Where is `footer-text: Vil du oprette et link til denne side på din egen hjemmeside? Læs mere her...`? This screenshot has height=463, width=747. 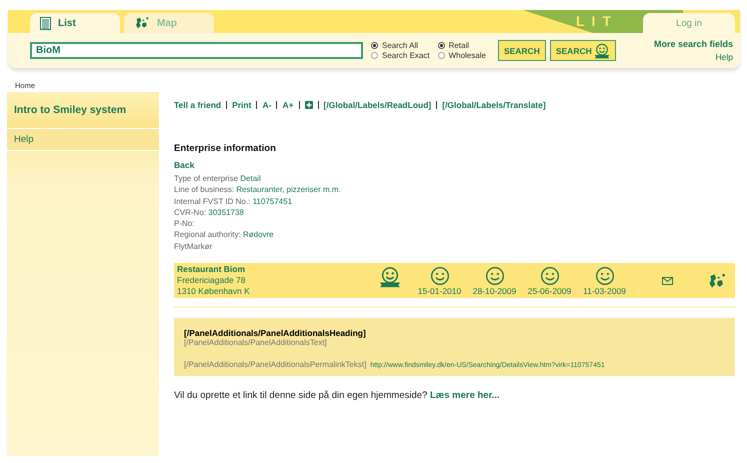
footer-text: Vil du oprette et link til denne side på din egen hjemmeside? Læs mere her... is located at coordinates (337, 396).